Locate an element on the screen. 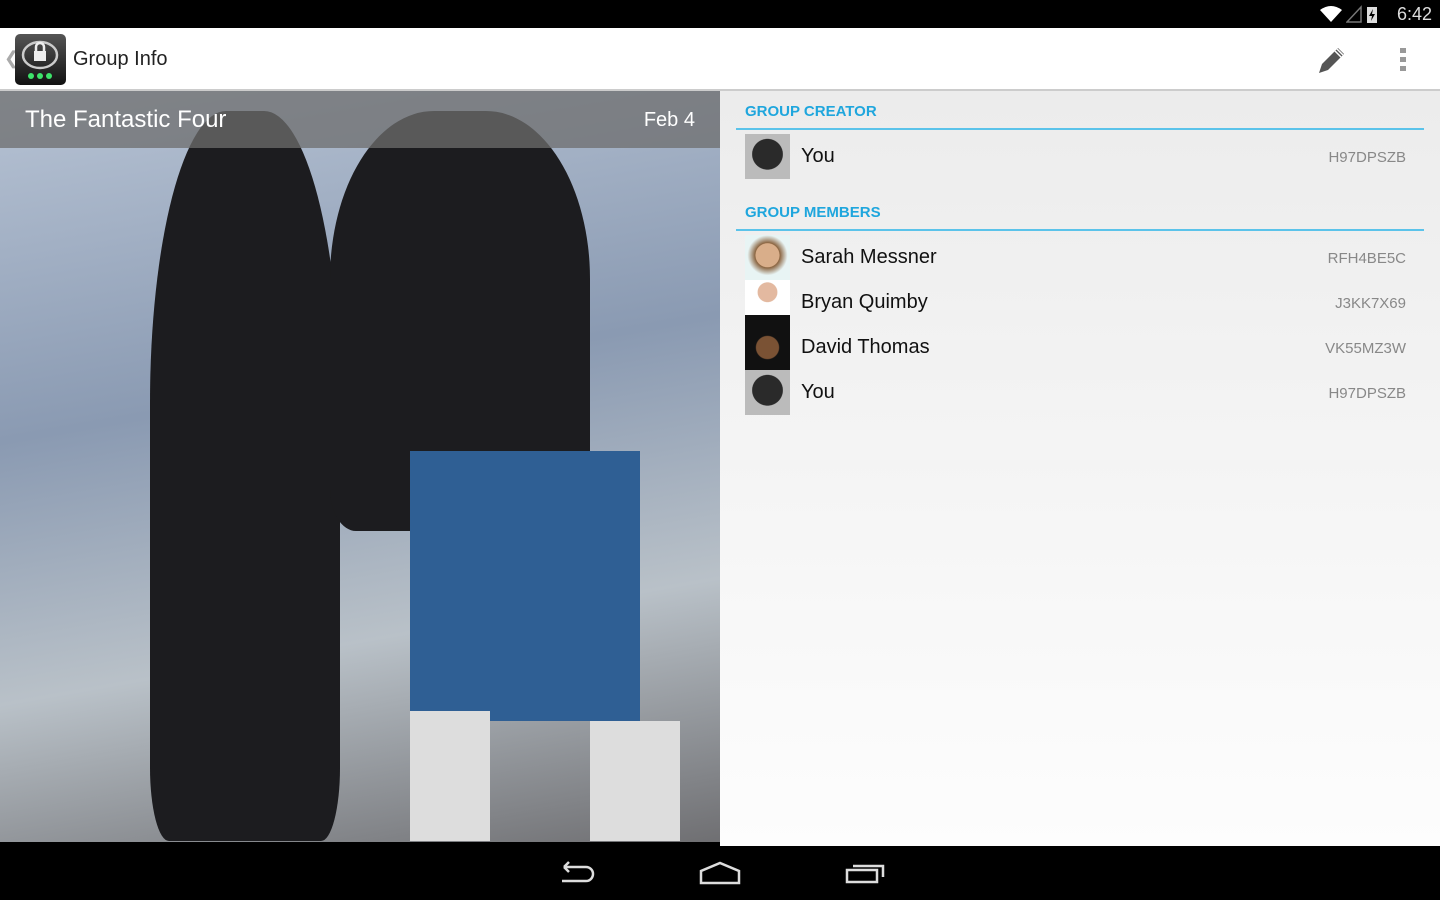 Image resolution: width=1440 pixels, height=900 pixels. member-id: J3KK7X69 is located at coordinates (1370, 303).